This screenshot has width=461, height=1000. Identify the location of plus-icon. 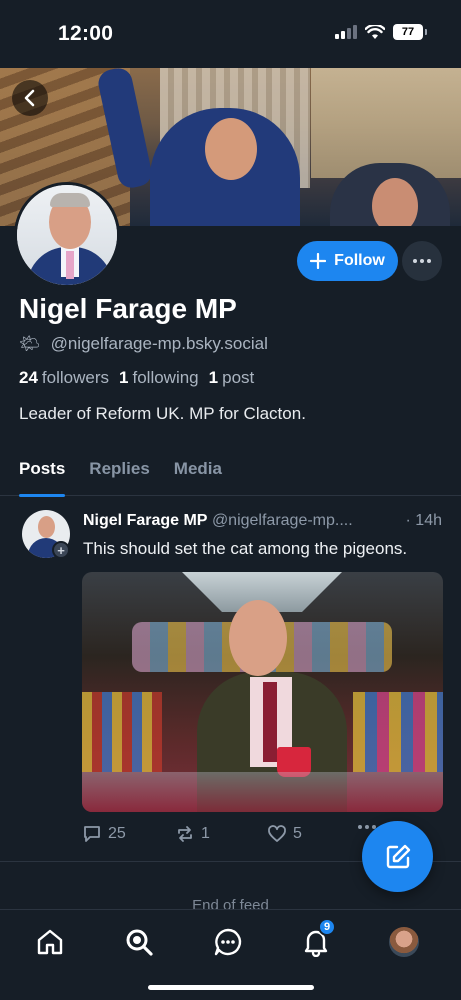
(318, 261).